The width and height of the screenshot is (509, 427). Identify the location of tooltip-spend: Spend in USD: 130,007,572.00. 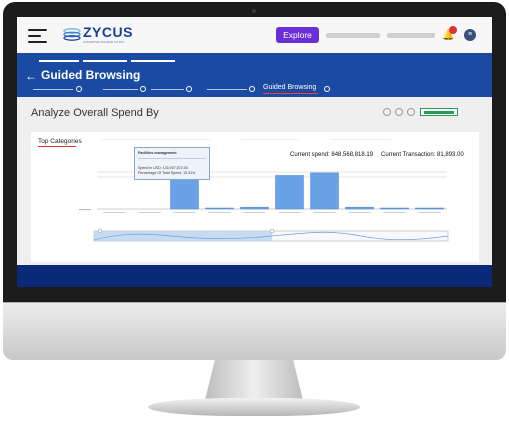
(163, 168).